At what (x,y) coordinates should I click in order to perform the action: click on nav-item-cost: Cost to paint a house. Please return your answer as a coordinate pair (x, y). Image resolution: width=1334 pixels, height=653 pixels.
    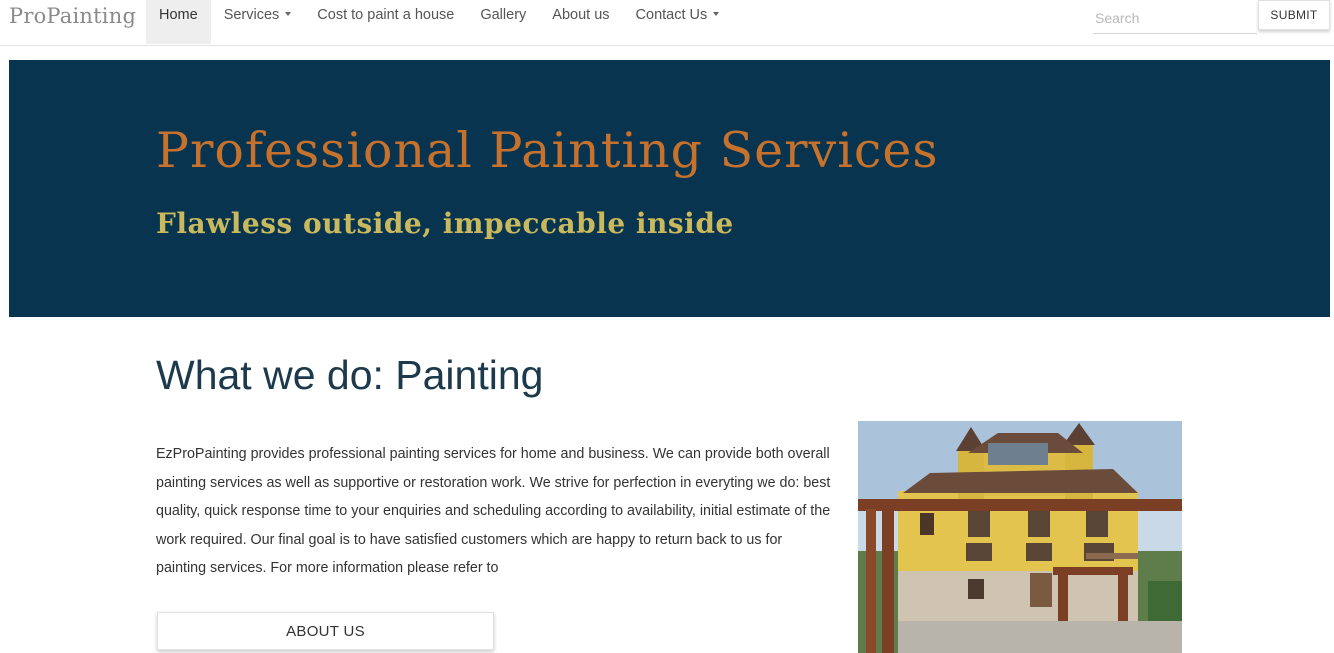
    Looking at the image, I should click on (385, 22).